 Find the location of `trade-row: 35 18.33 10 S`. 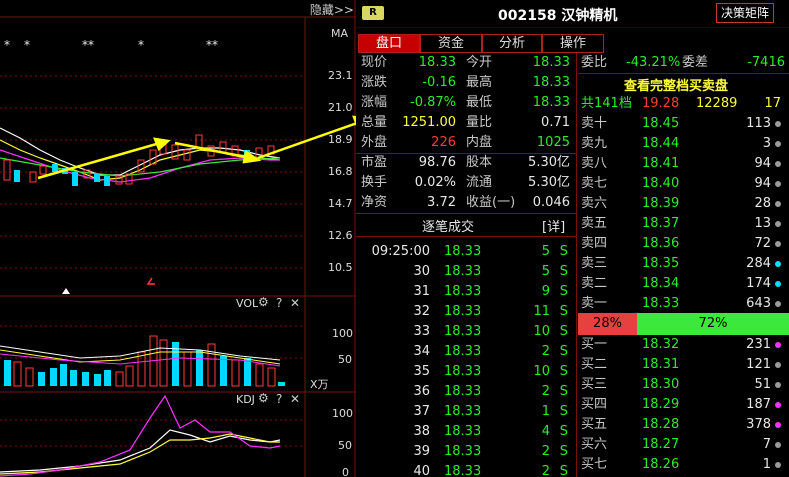

trade-row: 35 18.33 10 S is located at coordinates (466, 372).